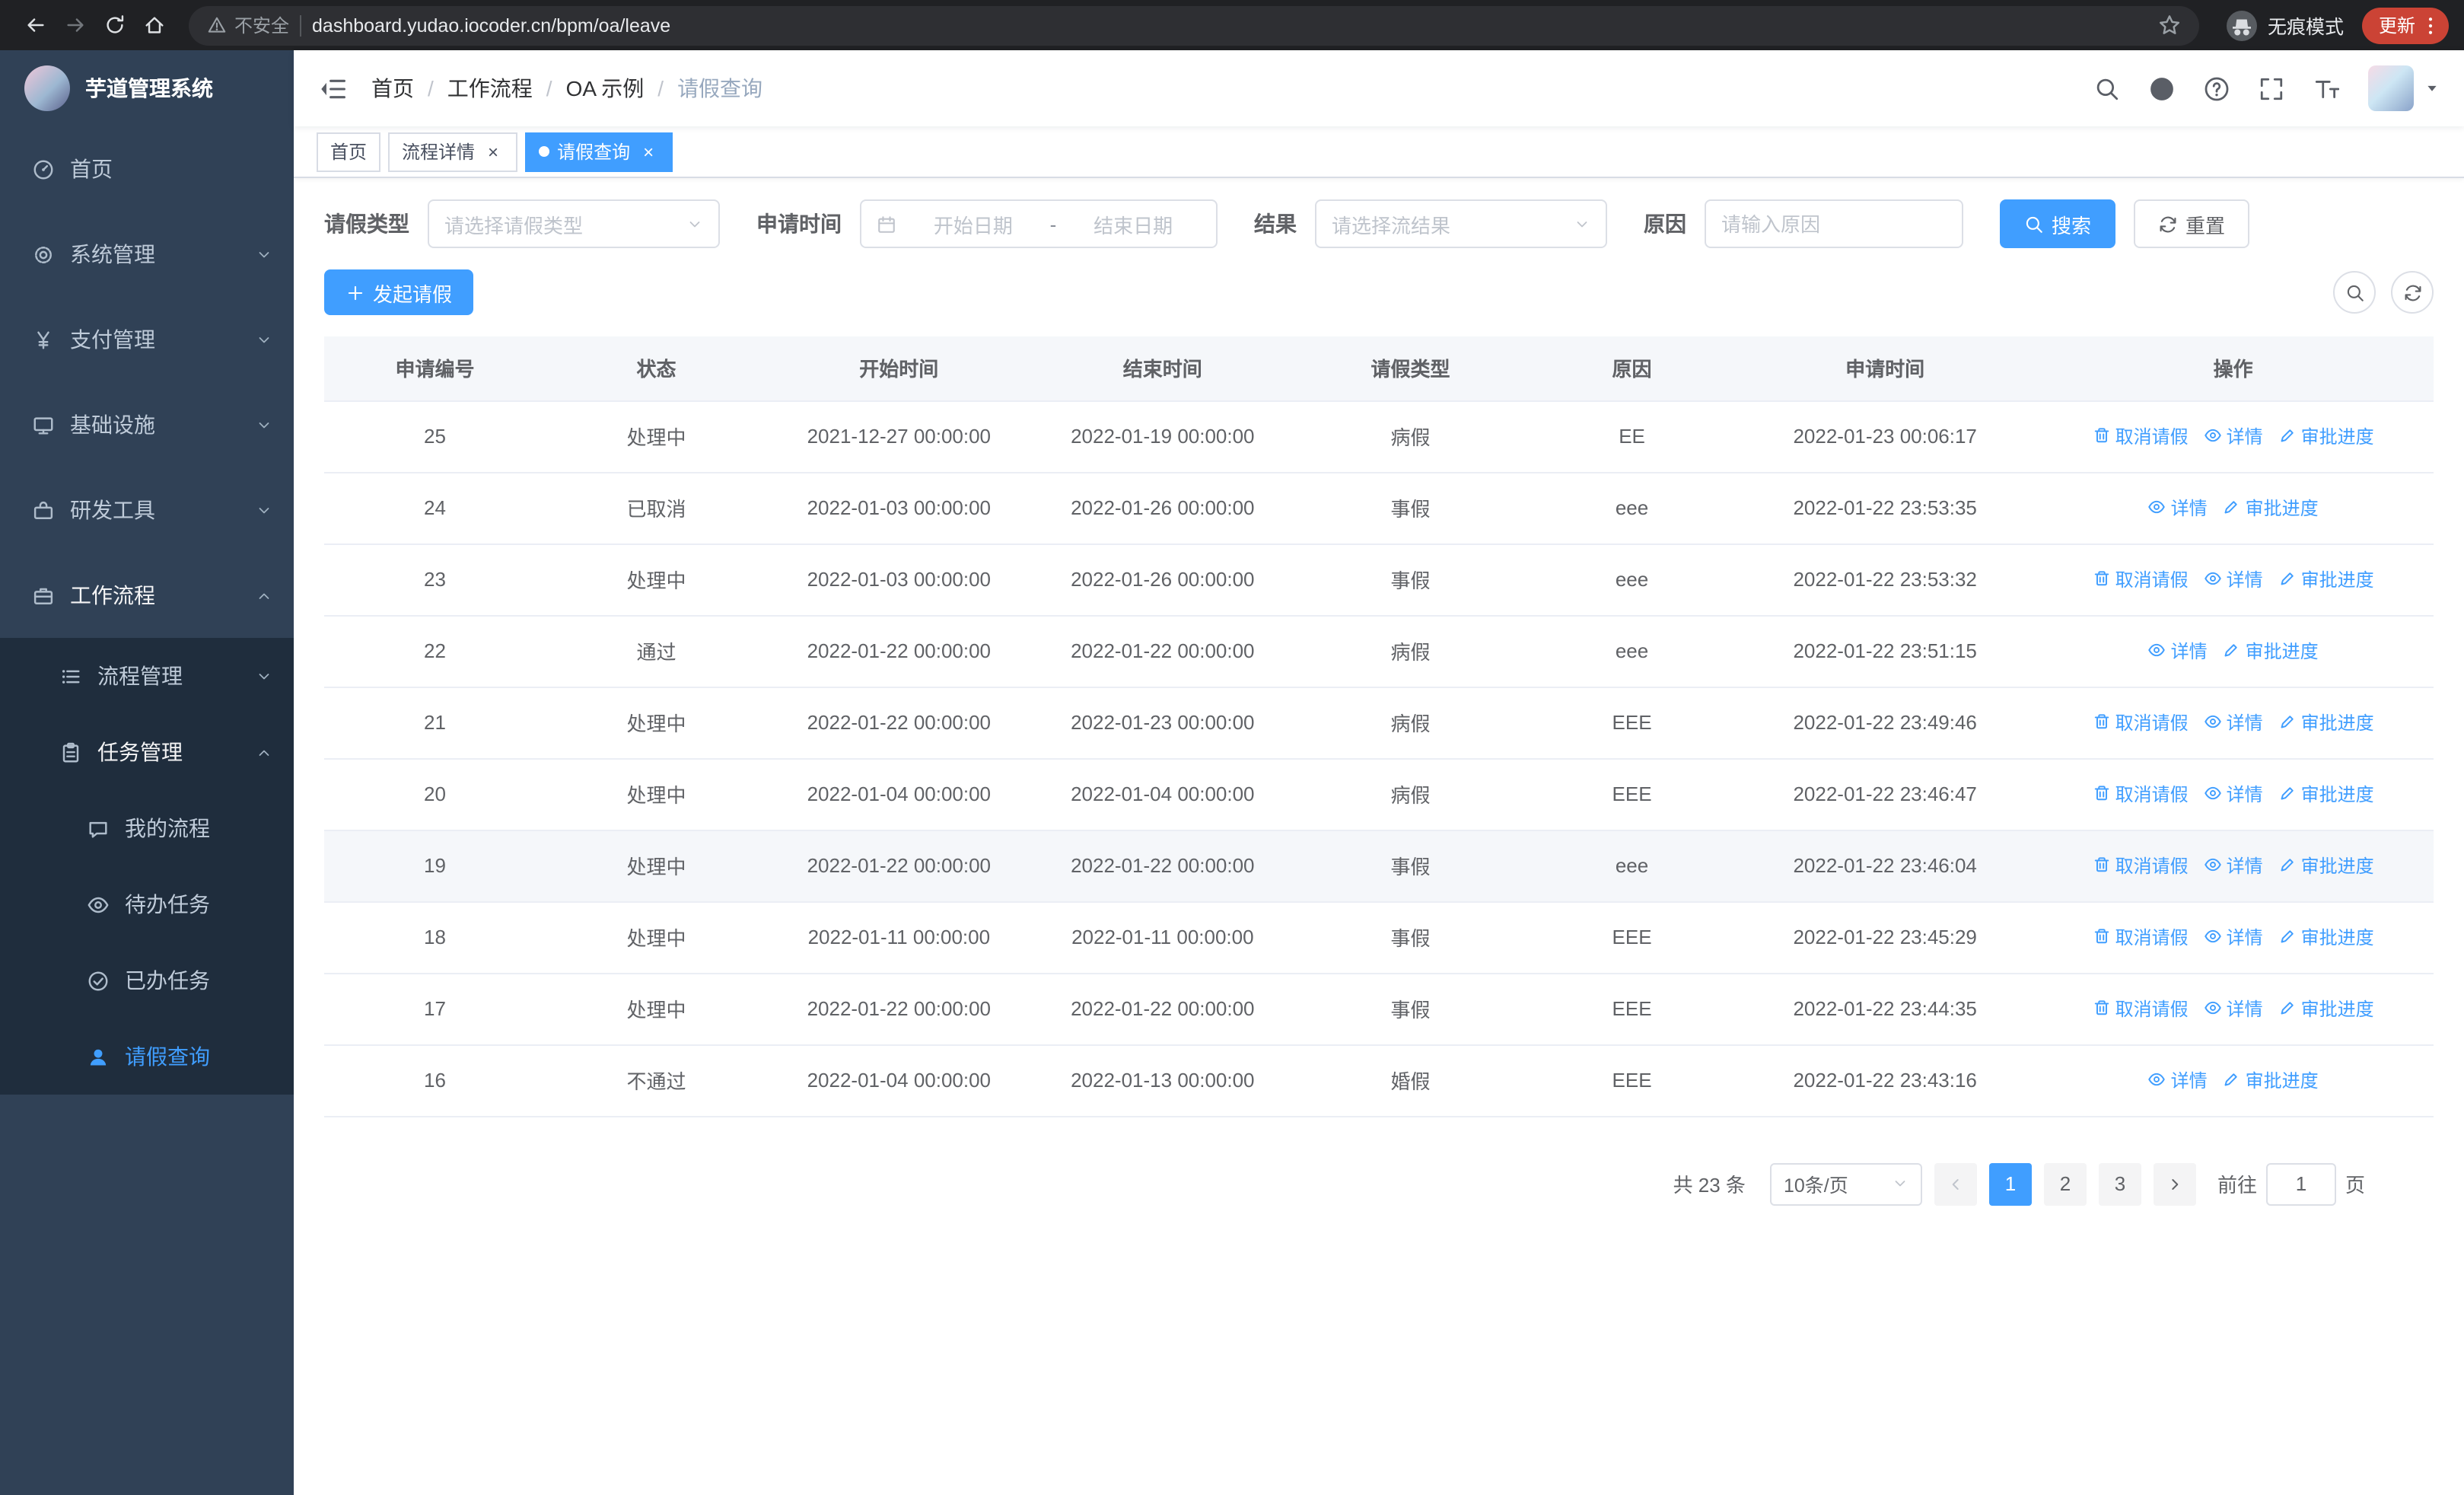 The height and width of the screenshot is (1495, 2464). Describe the element at coordinates (413, 294) in the screenshot. I see `create-leave-label: 发起请假` at that location.